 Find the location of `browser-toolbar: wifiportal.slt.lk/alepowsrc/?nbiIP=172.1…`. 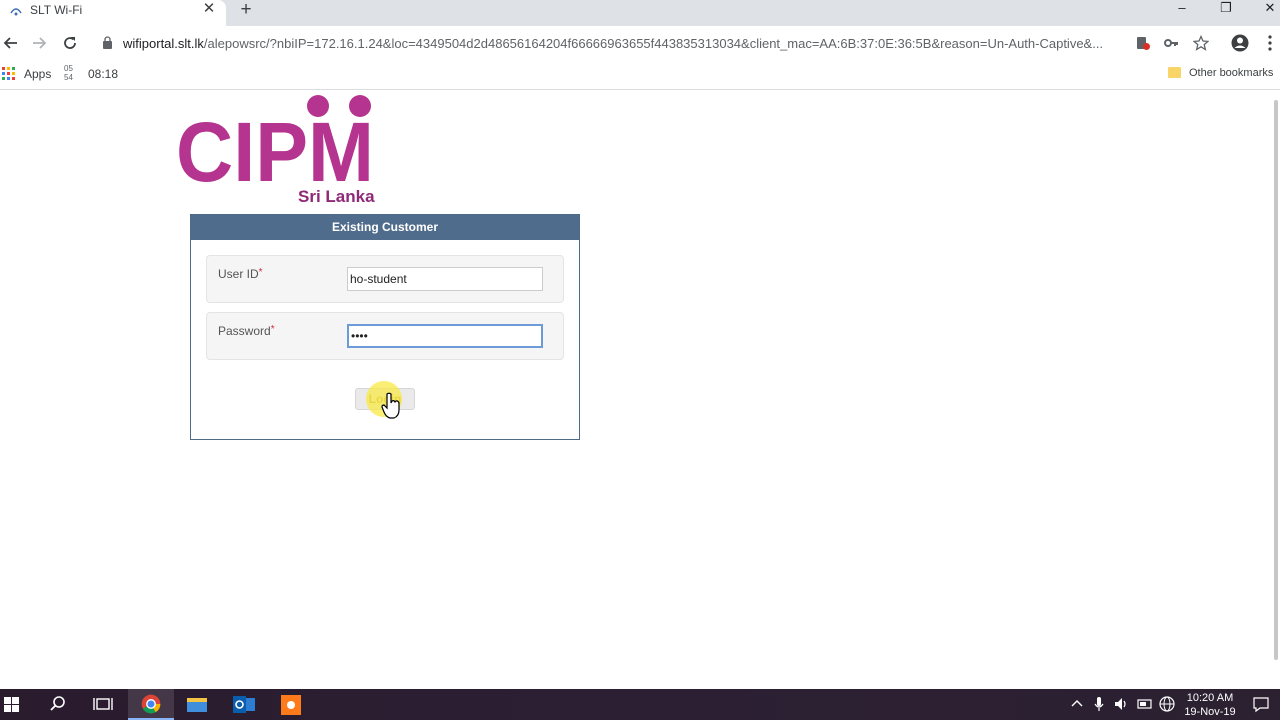

browser-toolbar: wifiportal.slt.lk/alepowsrc/?nbiIP=172.1… is located at coordinates (640, 43).